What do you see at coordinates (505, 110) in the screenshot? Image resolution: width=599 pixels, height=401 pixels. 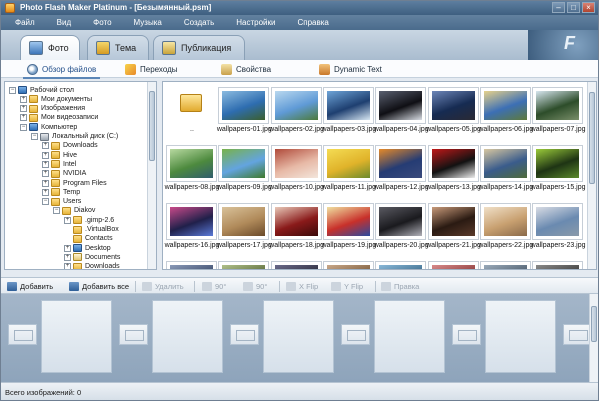 I see `file-item: wallpapers-06.jpg` at bounding box center [505, 110].